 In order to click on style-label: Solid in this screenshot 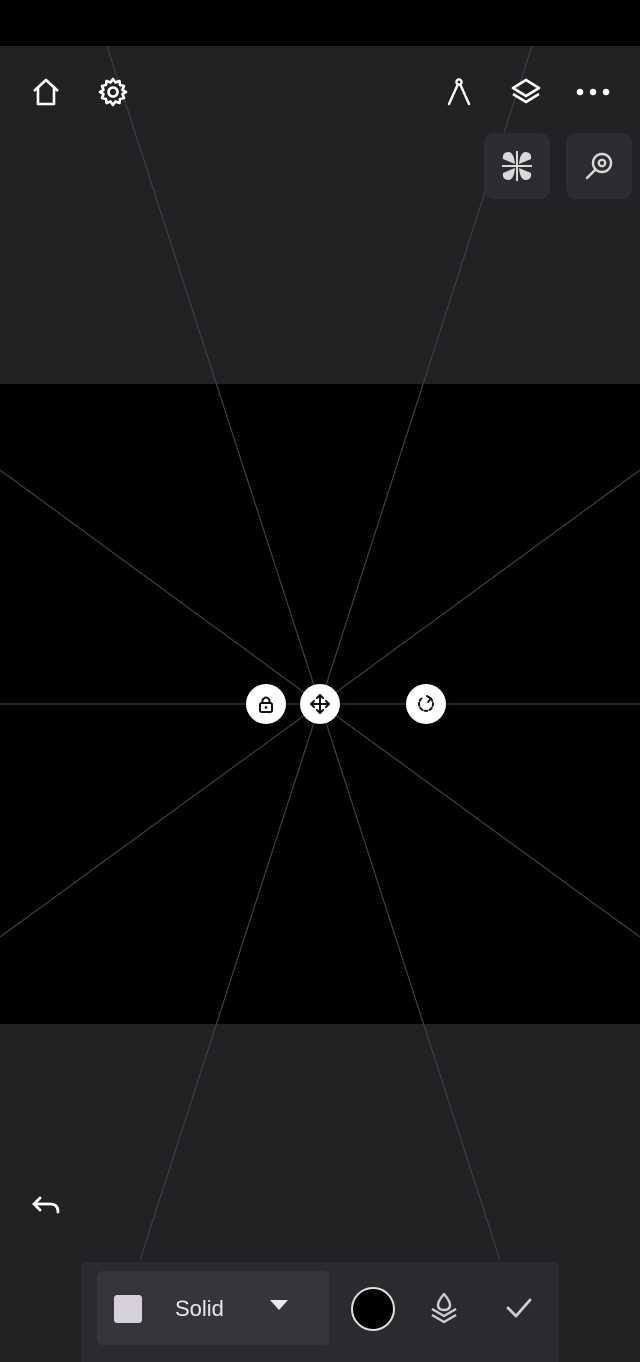, I will do `click(199, 1308)`.